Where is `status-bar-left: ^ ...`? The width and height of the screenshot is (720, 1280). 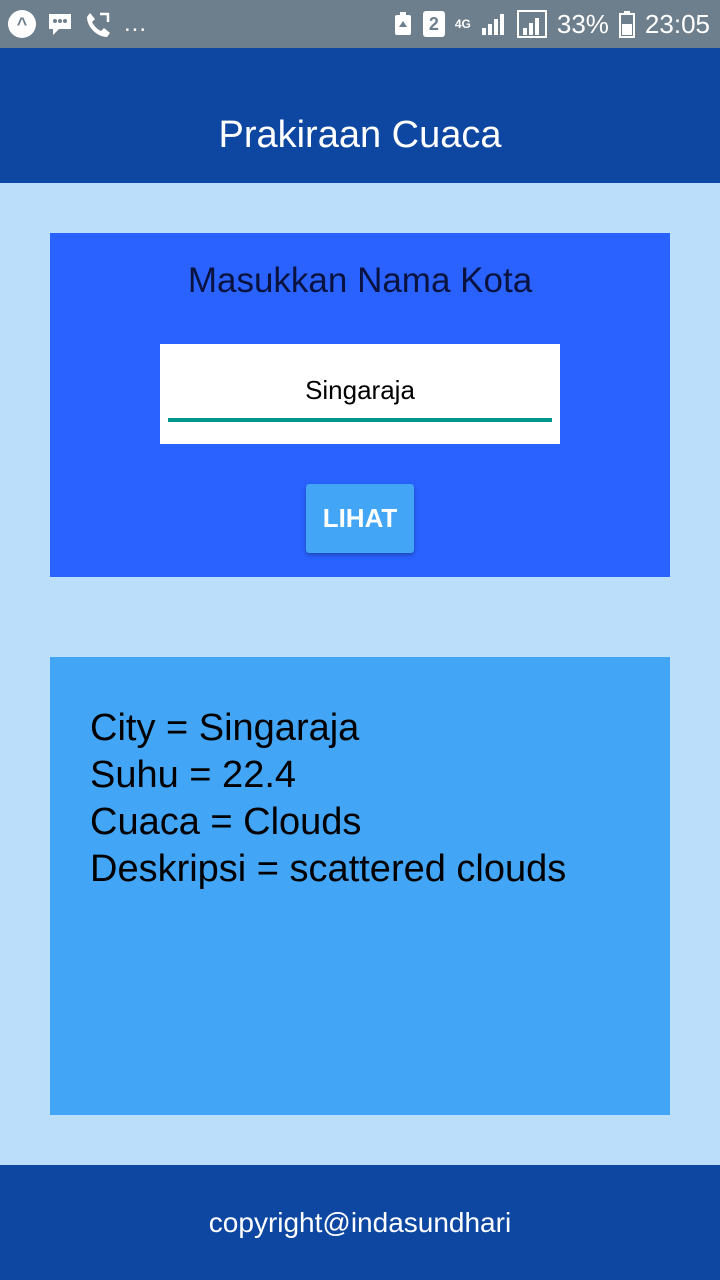 status-bar-left: ^ ... is located at coordinates (77, 24).